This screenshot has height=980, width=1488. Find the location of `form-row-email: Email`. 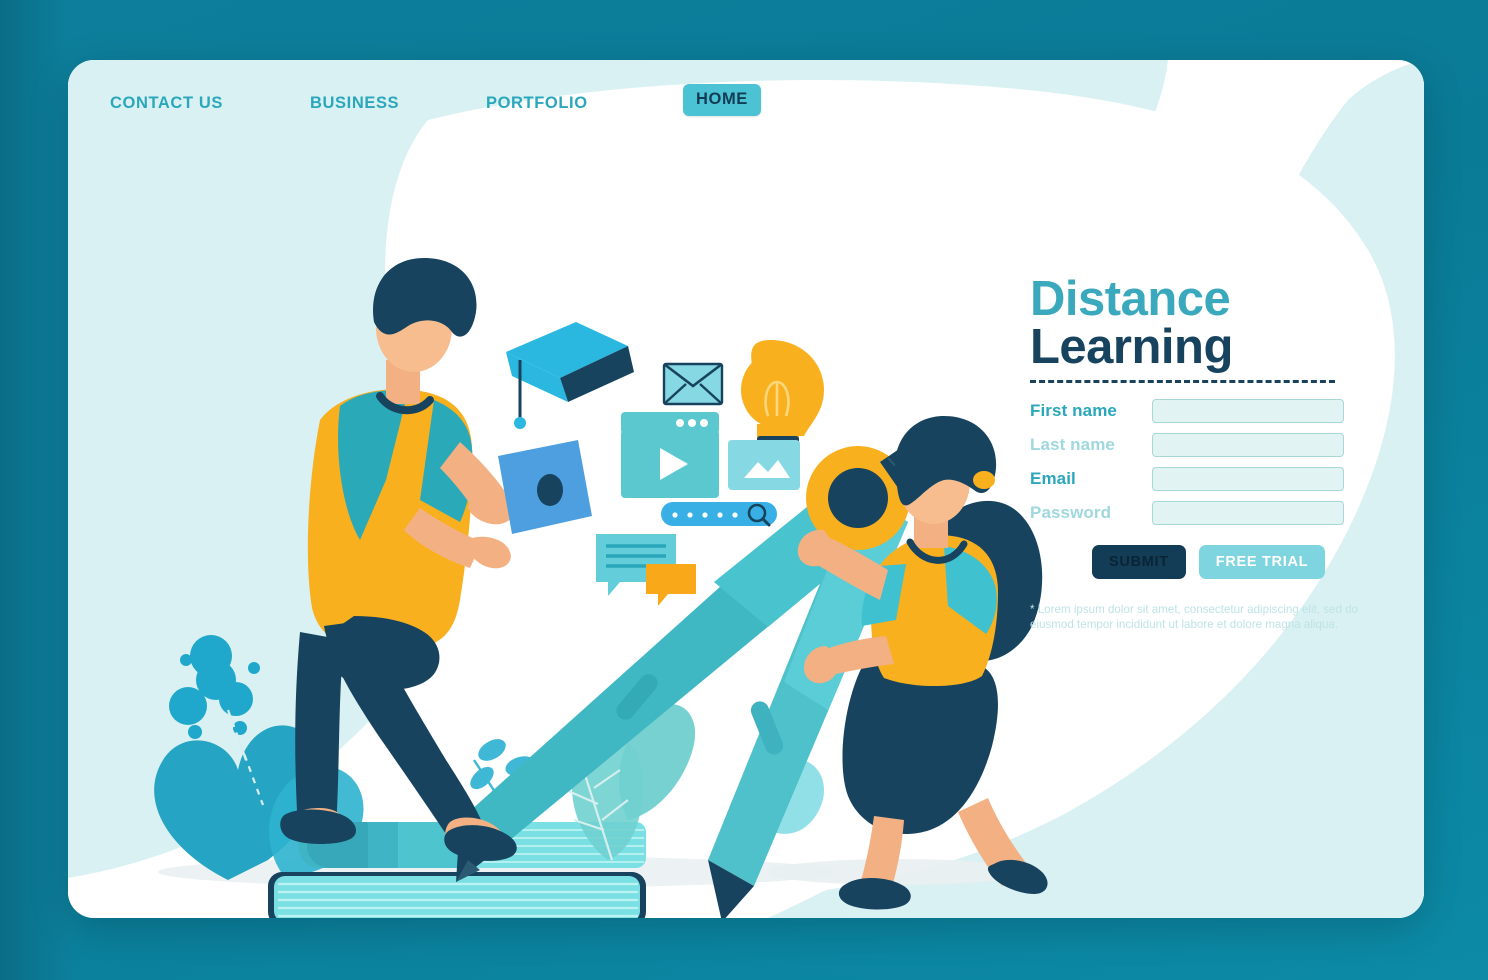

form-row-email: Email is located at coordinates (1220, 479).